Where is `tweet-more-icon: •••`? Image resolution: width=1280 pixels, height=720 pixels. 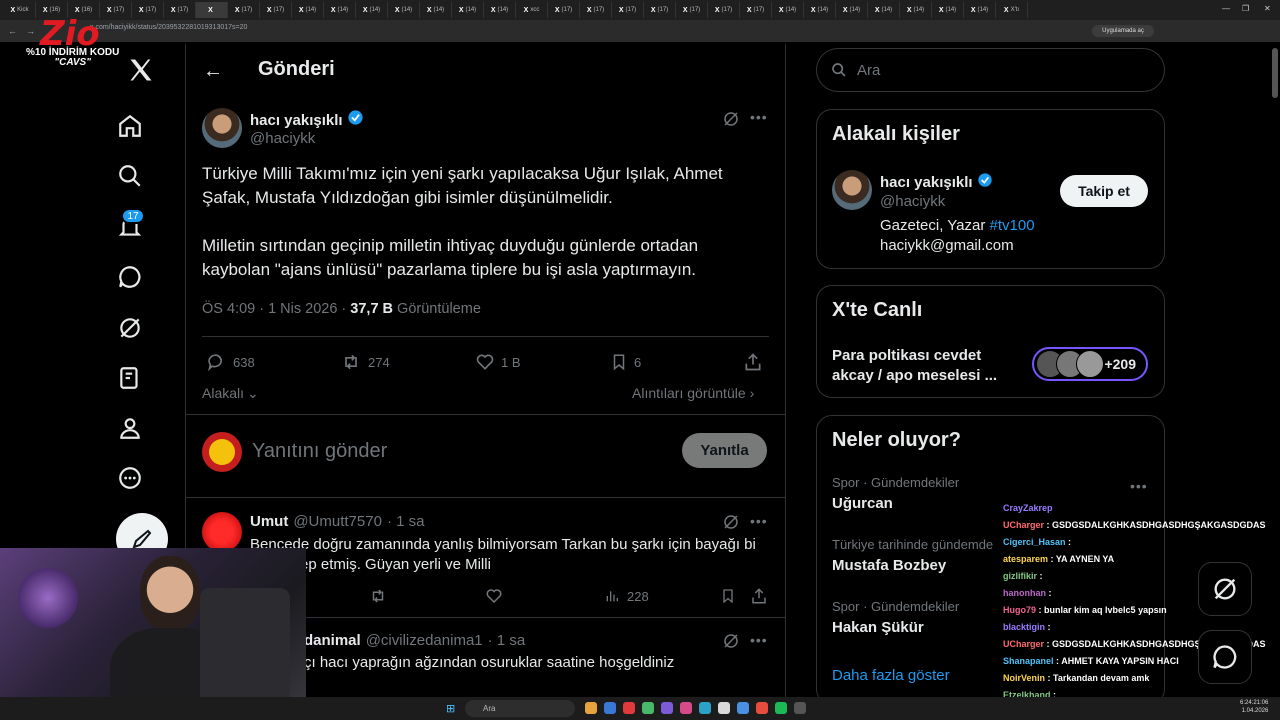
tweet-more-icon: ••• is located at coordinates (759, 117).